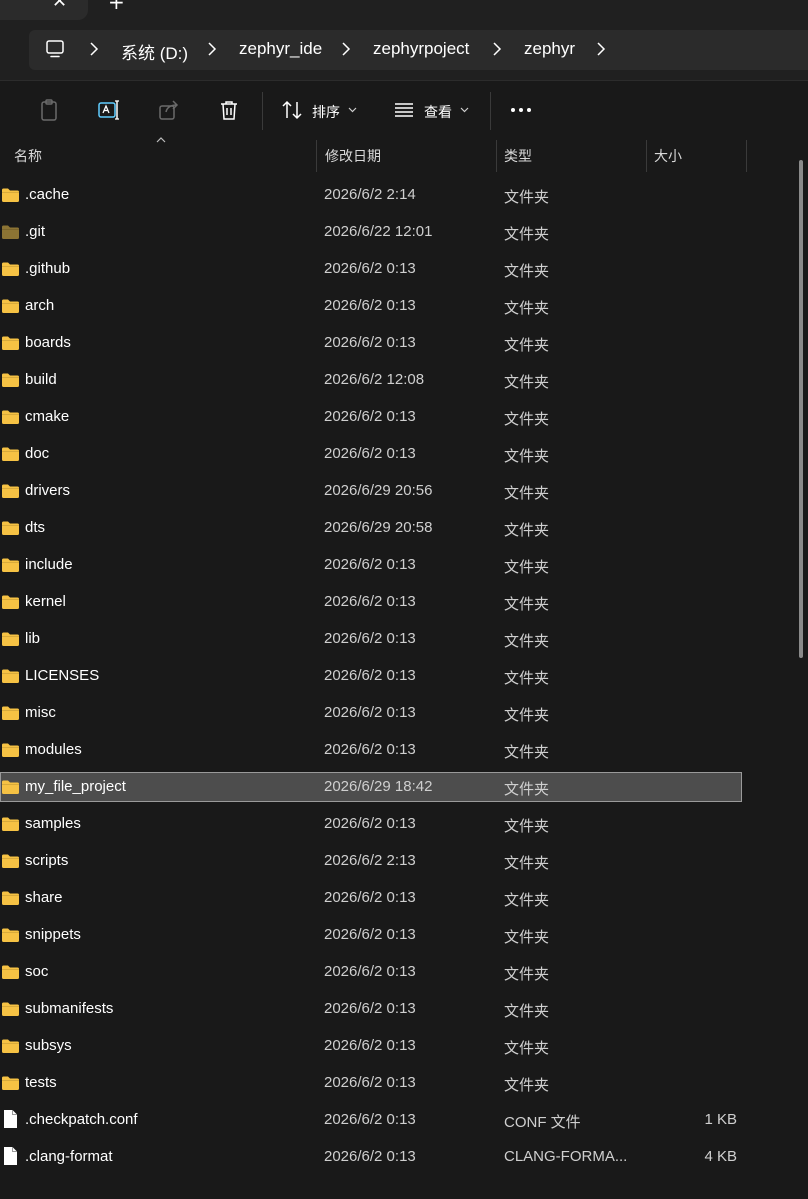  What do you see at coordinates (371, 898) in the screenshot?
I see `list-item: share 2026/6/2 0:13 文件夹` at bounding box center [371, 898].